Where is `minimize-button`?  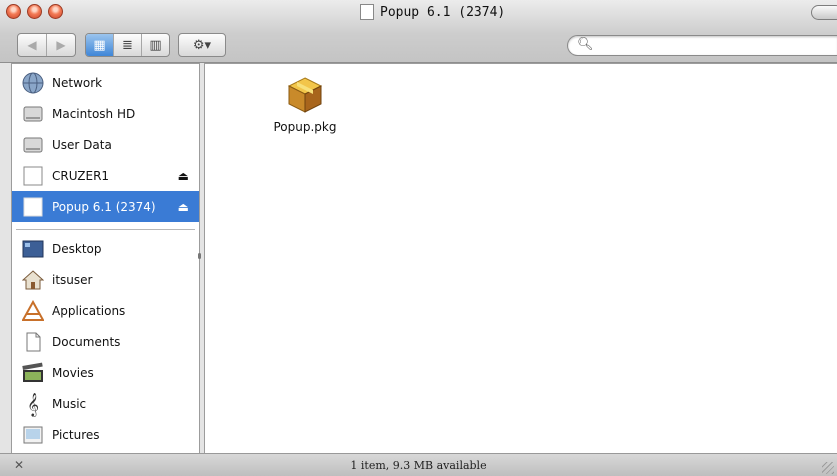 minimize-button is located at coordinates (34, 11).